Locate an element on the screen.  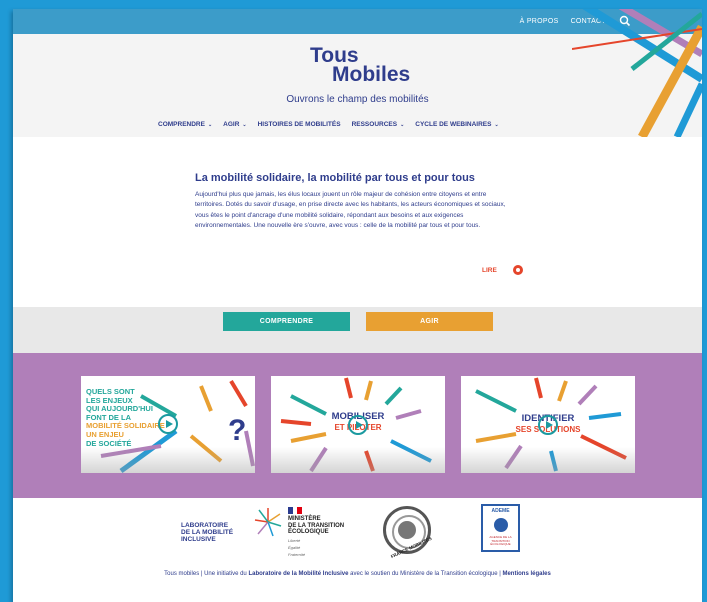
ademe-logo: ADEME AGENCE DE LA TRANSITION ÉCOLOGIQUE is located at coordinates (500, 528).